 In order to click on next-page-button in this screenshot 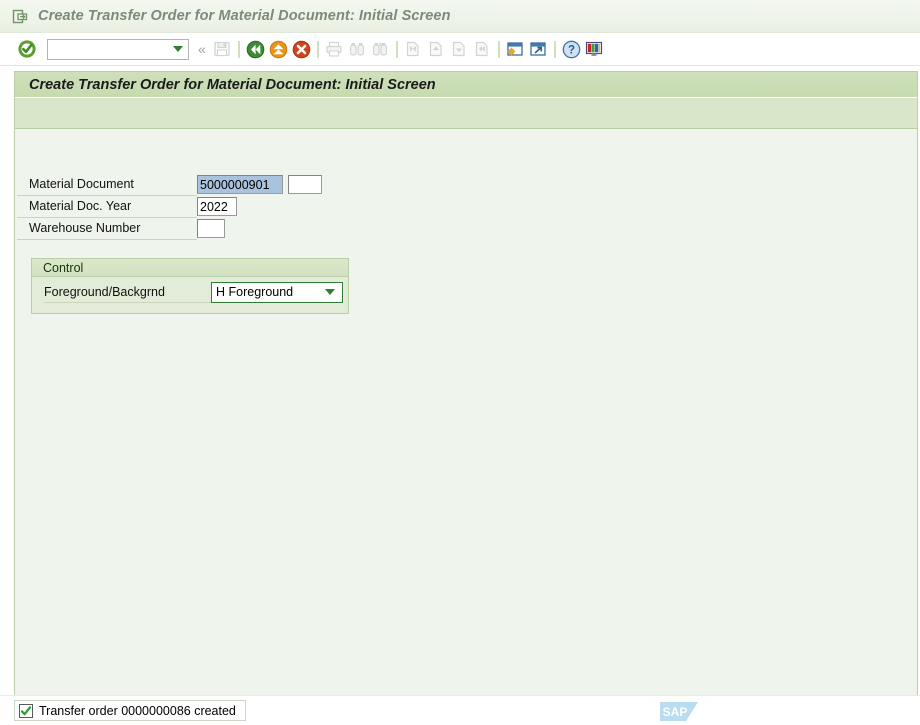, I will do `click(459, 49)`.